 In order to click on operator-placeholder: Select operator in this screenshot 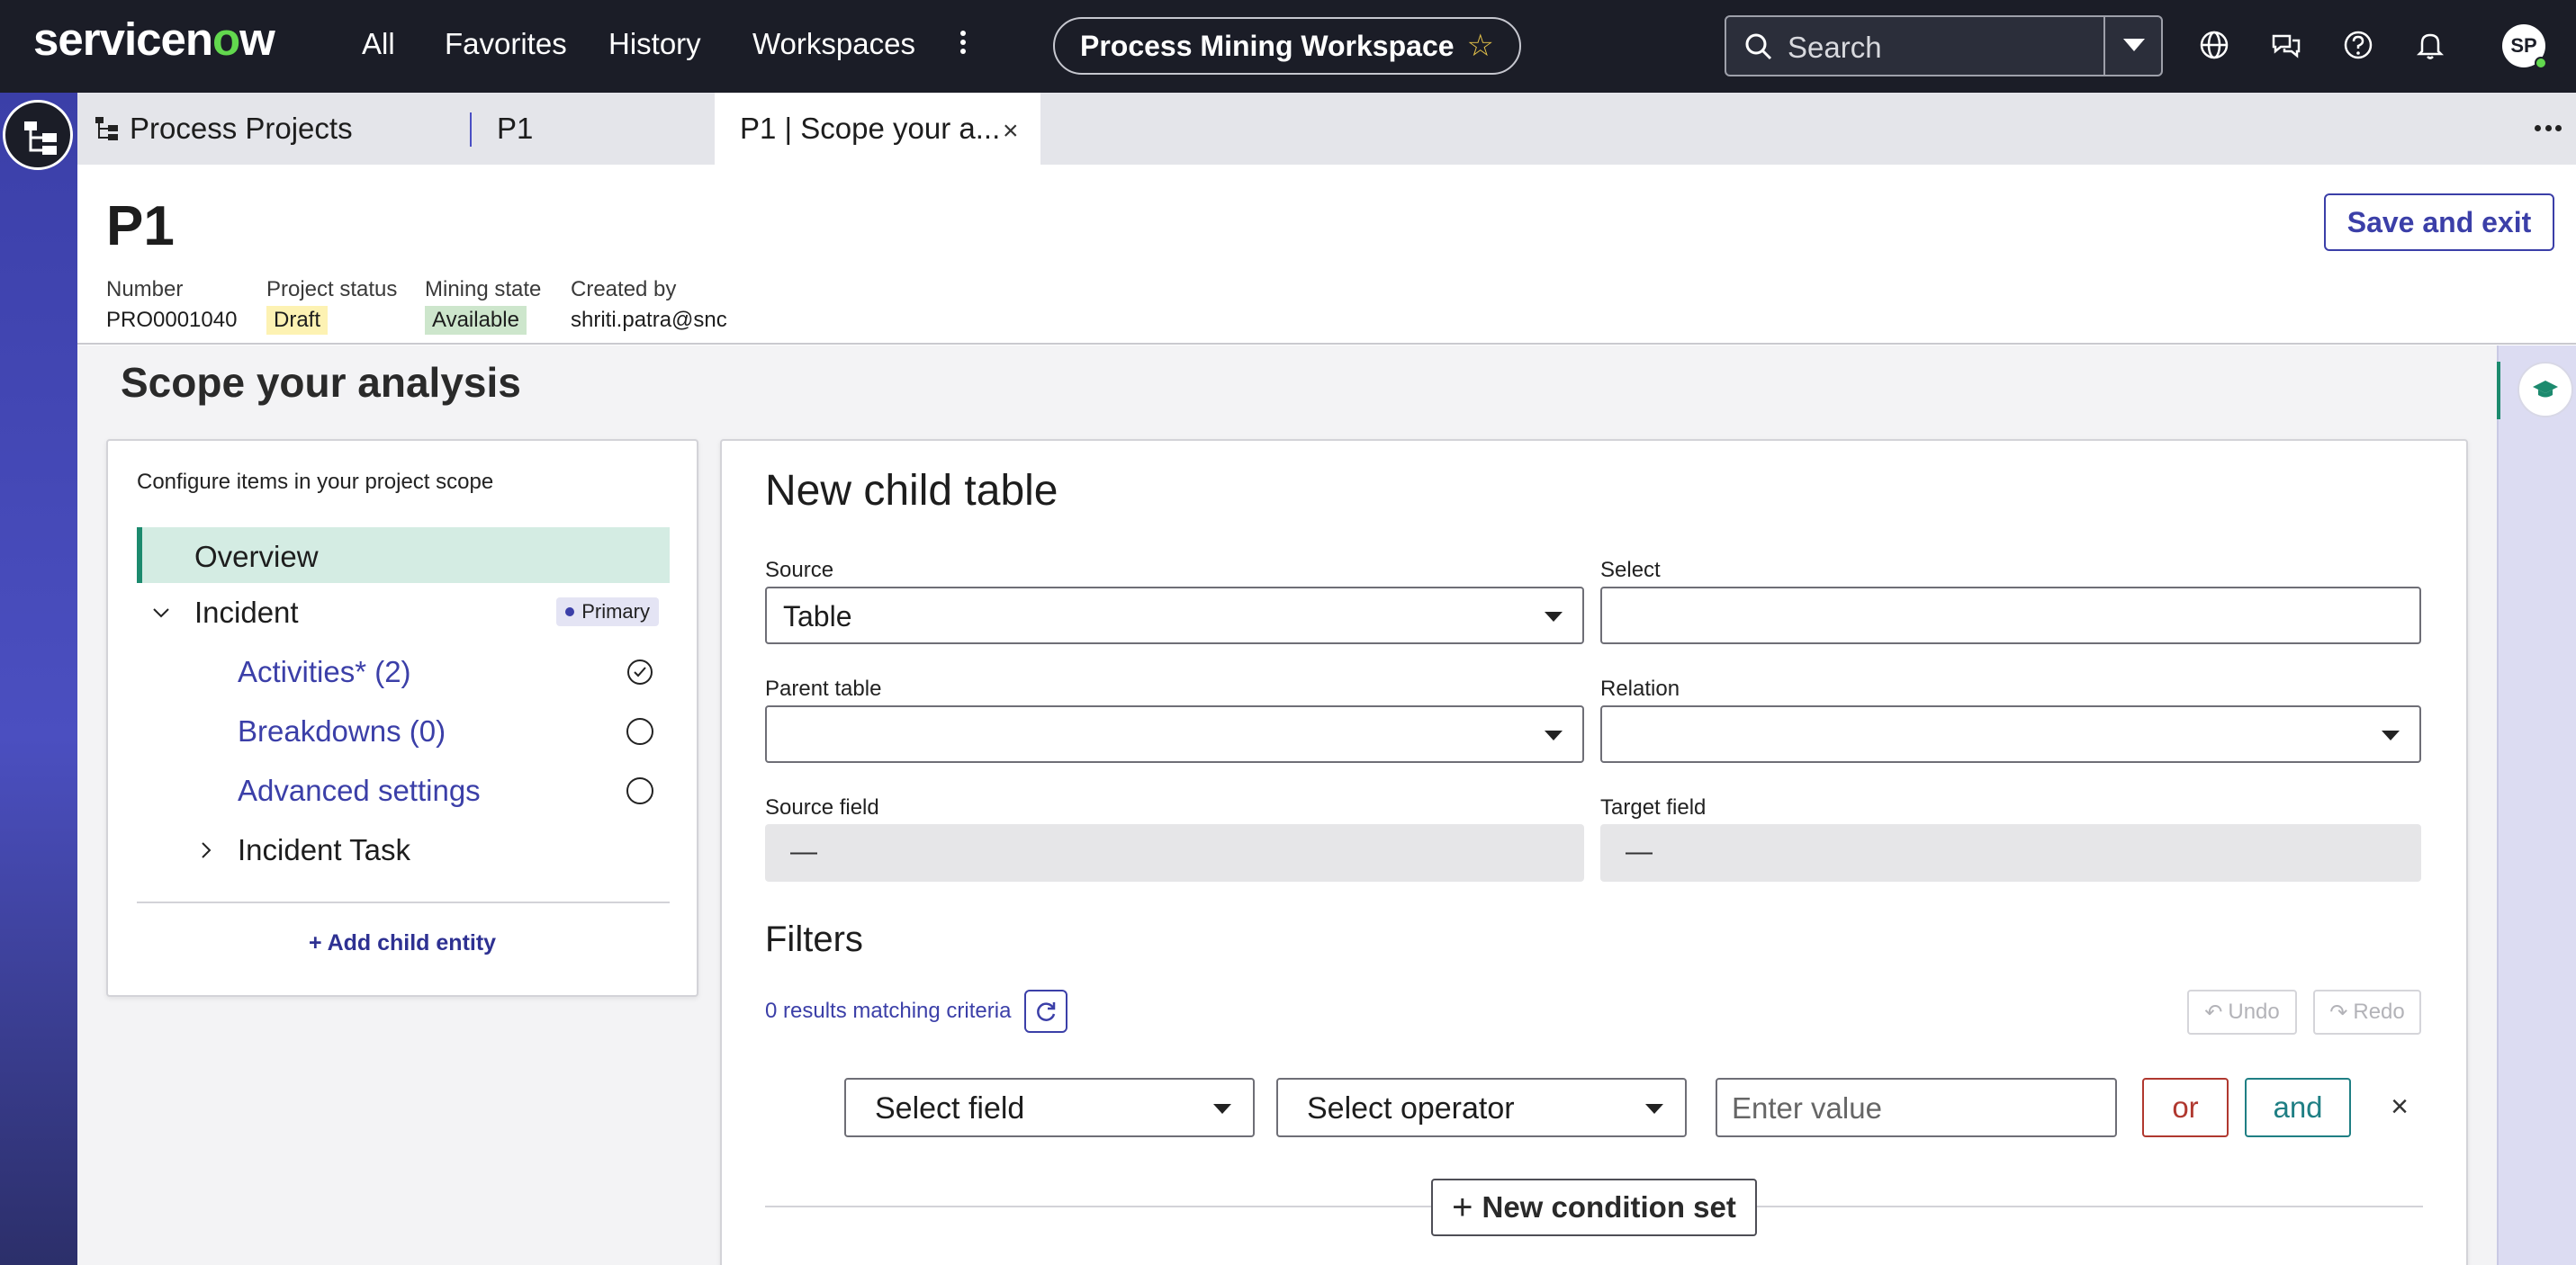, I will do `click(1411, 1108)`.